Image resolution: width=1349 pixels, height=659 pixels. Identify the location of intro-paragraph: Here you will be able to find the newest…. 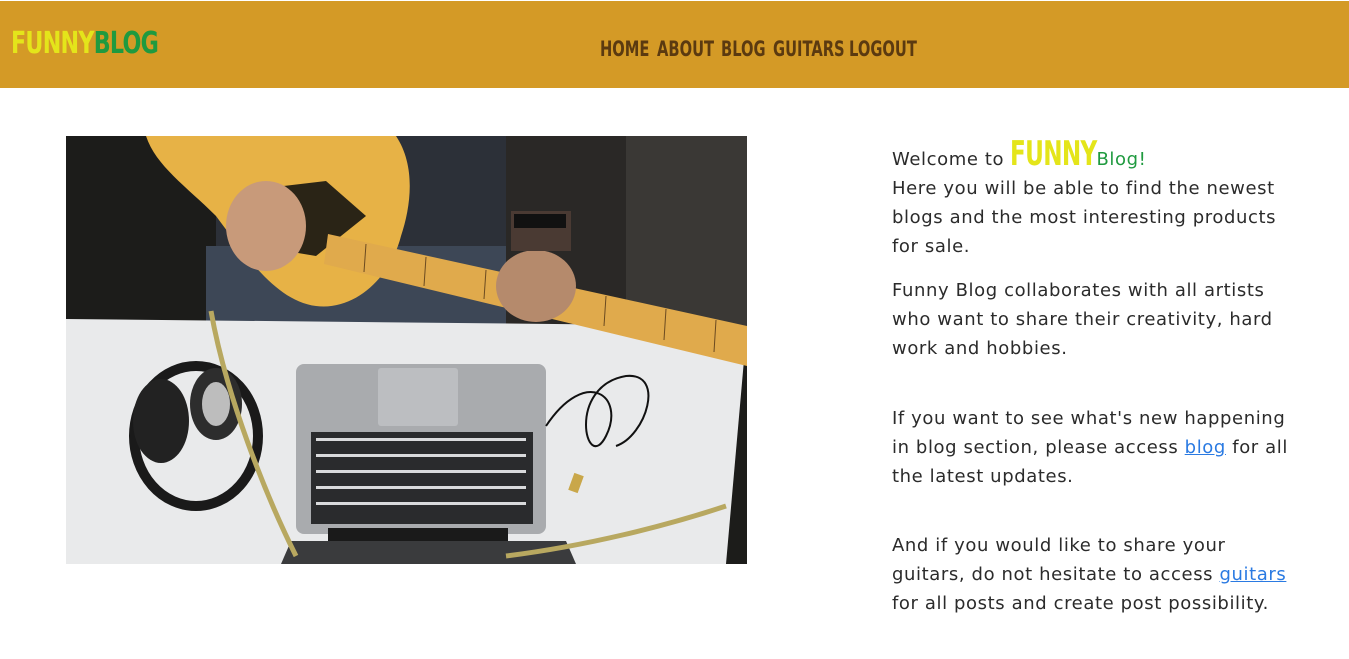
(1084, 217).